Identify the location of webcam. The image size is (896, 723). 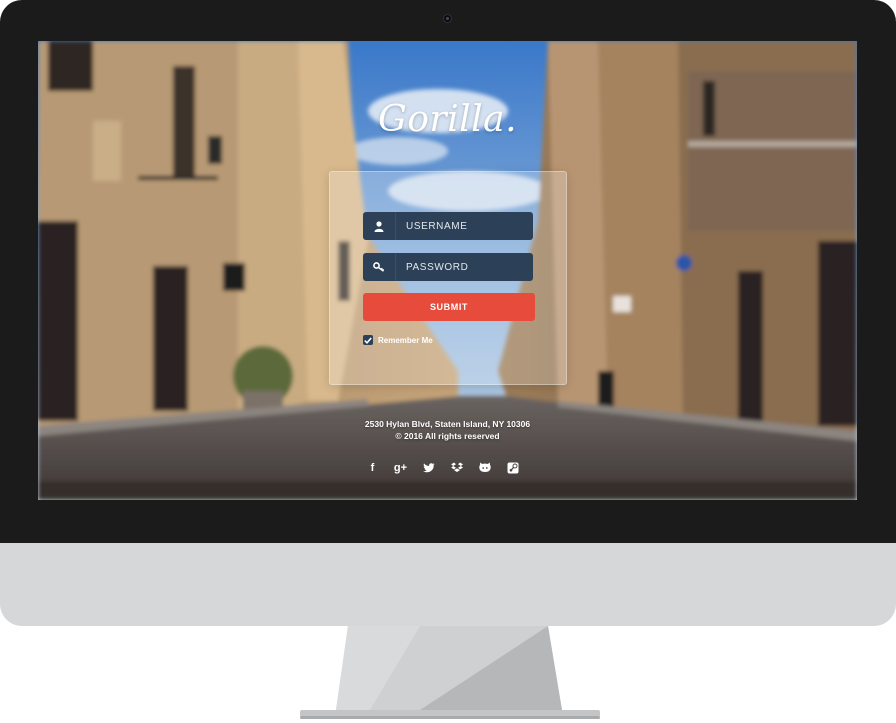
(447, 18).